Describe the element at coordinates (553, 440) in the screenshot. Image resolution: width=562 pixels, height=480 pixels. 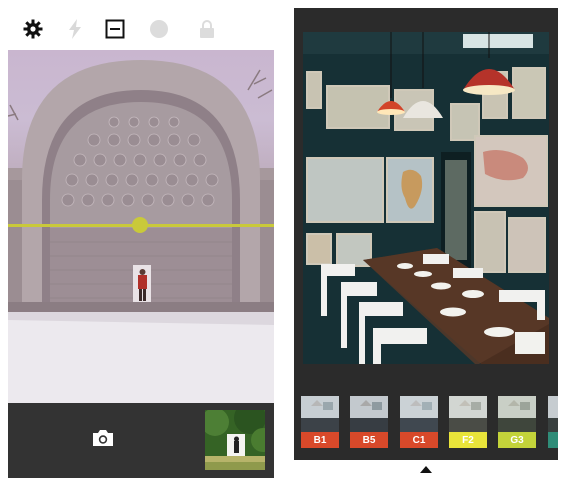
I see `filter-label-partial` at that location.